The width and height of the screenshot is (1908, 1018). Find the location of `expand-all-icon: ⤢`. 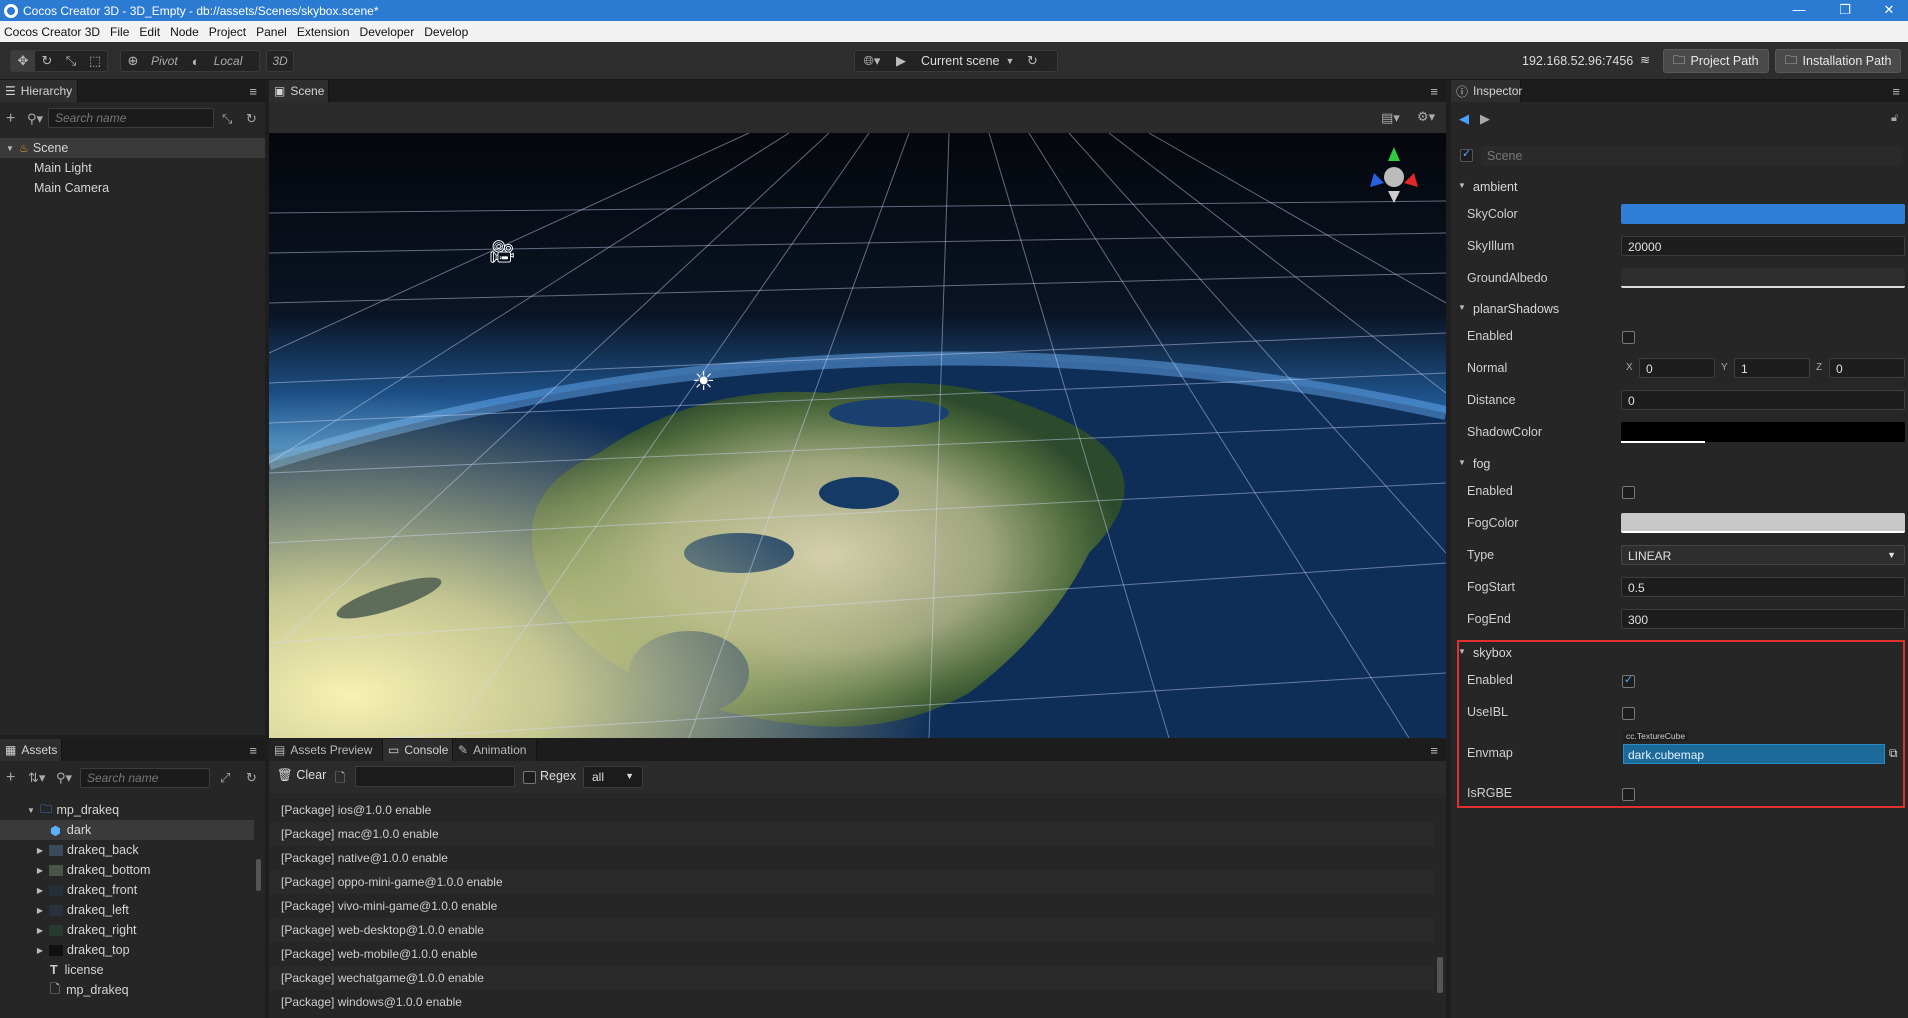

expand-all-icon: ⤢ is located at coordinates (225, 778).